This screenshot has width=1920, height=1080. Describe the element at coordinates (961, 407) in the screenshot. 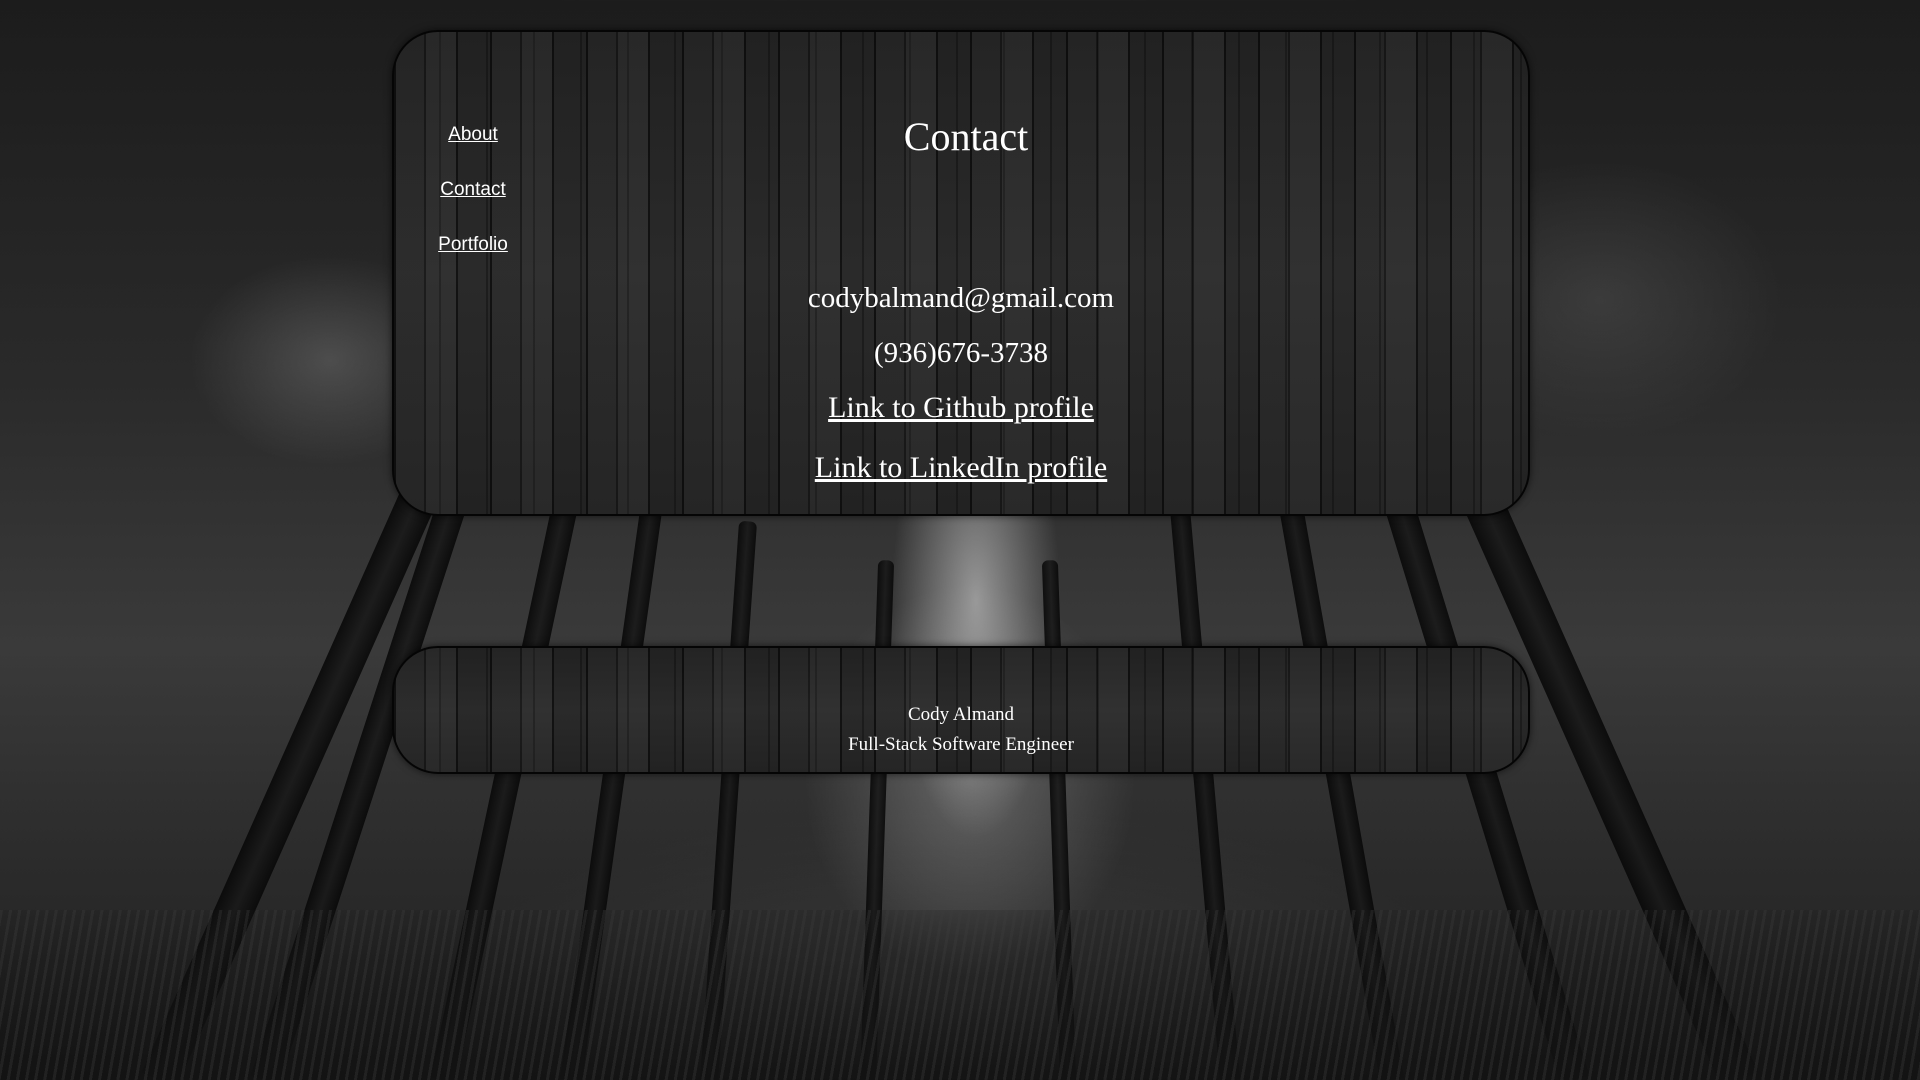

I see `github-profile-link: Link to Github profile` at that location.